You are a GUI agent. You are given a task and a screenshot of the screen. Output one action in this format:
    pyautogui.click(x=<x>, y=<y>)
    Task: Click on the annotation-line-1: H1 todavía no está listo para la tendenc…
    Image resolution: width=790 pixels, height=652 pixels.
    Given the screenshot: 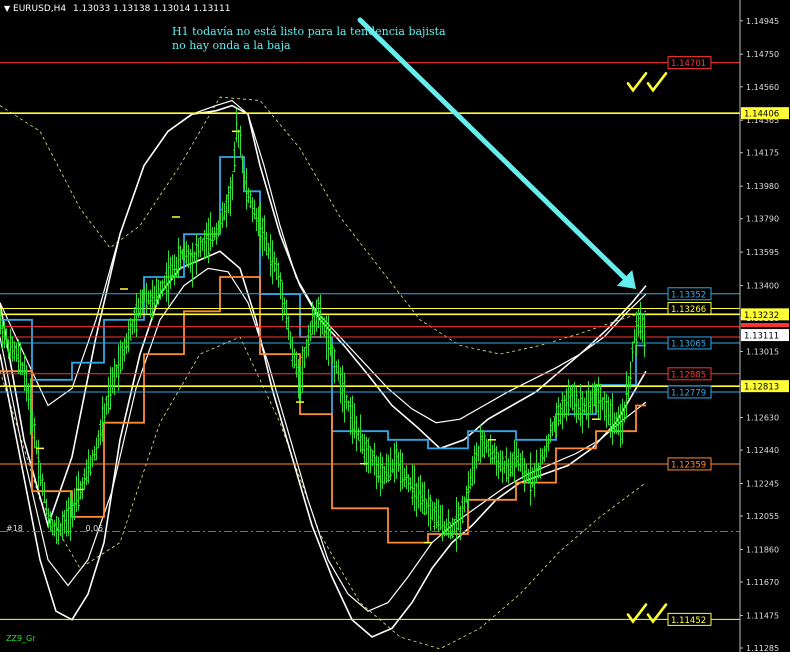 What is the action you would take?
    pyautogui.click(x=309, y=31)
    